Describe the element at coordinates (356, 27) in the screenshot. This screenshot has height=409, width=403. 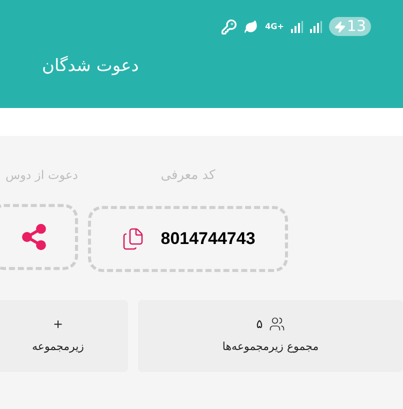
I see `battery-level: 13` at that location.